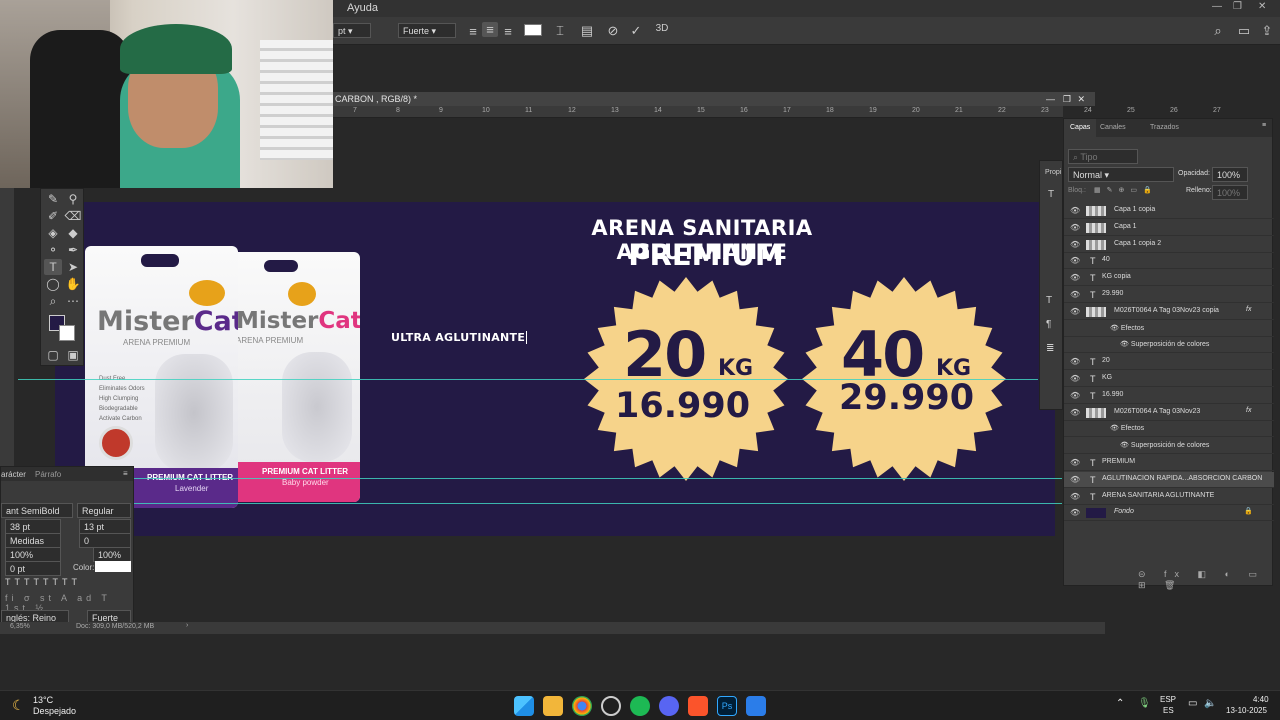 This screenshot has width=1280, height=720. What do you see at coordinates (33, 568) in the screenshot?
I see `baseline-shift-field: 0 pt` at bounding box center [33, 568].